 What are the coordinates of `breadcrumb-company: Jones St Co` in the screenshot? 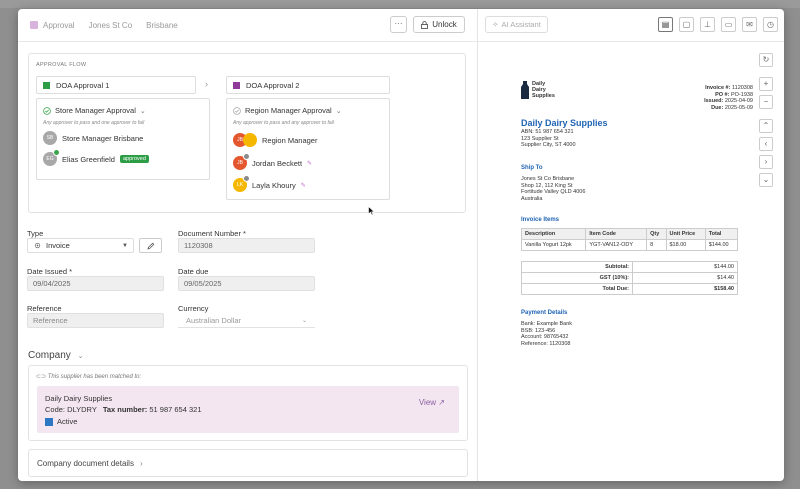 It's located at (111, 25).